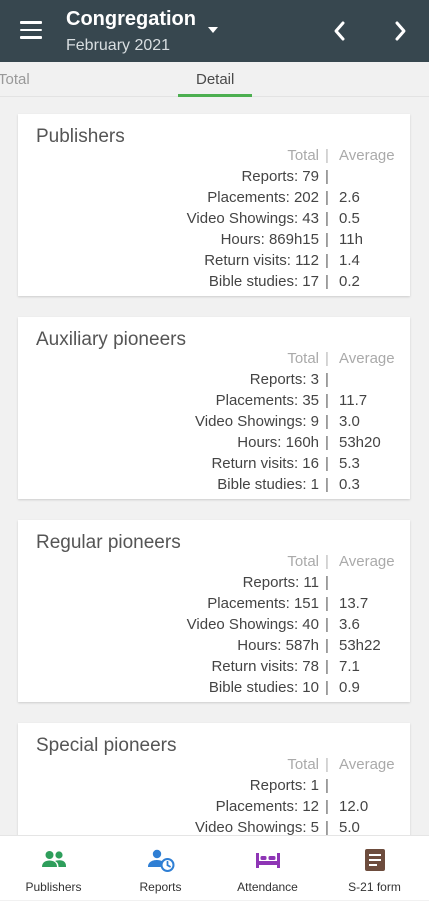 This screenshot has height=901, width=429. I want to click on stat-total: Placements: 35, so click(267, 400).